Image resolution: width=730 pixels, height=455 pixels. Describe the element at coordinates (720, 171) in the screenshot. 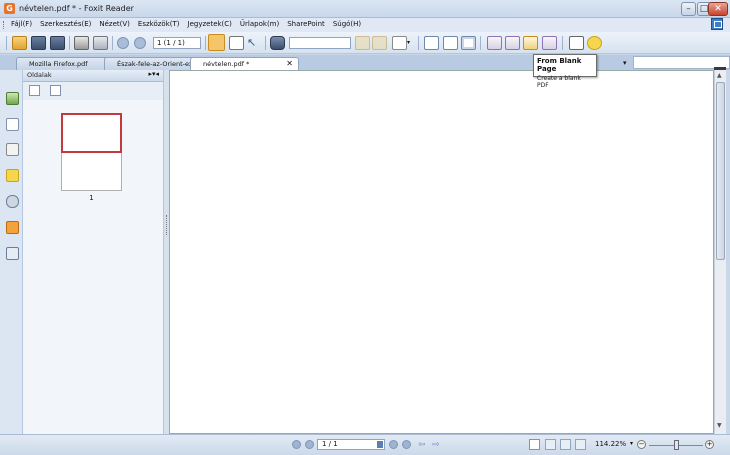

I see `vertical-scroll-thumb` at that location.